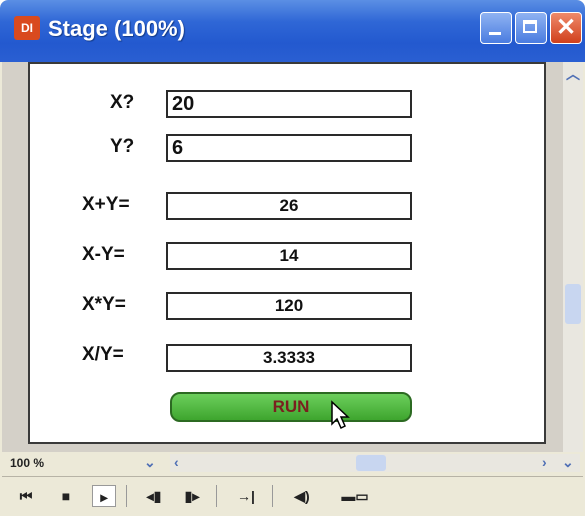 Image resolution: width=585 pixels, height=516 pixels. I want to click on play-icon: ▸, so click(104, 496).